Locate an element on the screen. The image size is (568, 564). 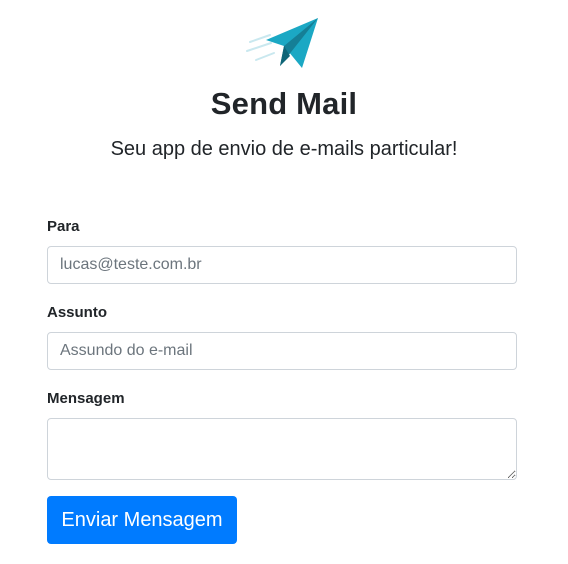
message-label: Mensagem is located at coordinates (86, 398).